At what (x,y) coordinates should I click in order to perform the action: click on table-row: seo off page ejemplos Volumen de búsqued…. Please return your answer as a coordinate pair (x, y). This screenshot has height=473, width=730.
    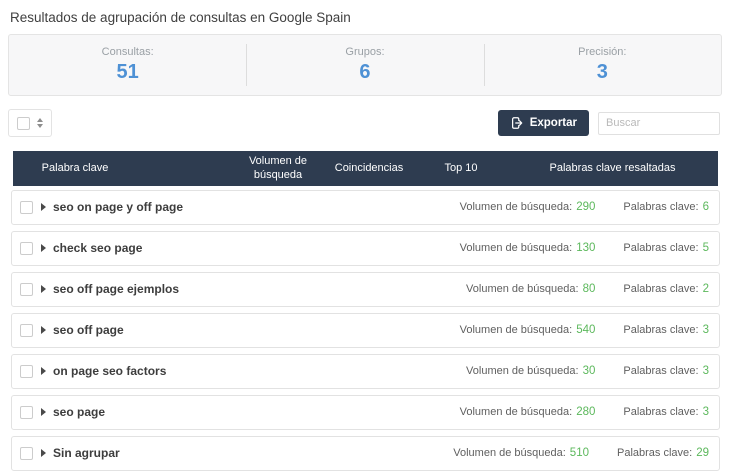
    Looking at the image, I should click on (365, 289).